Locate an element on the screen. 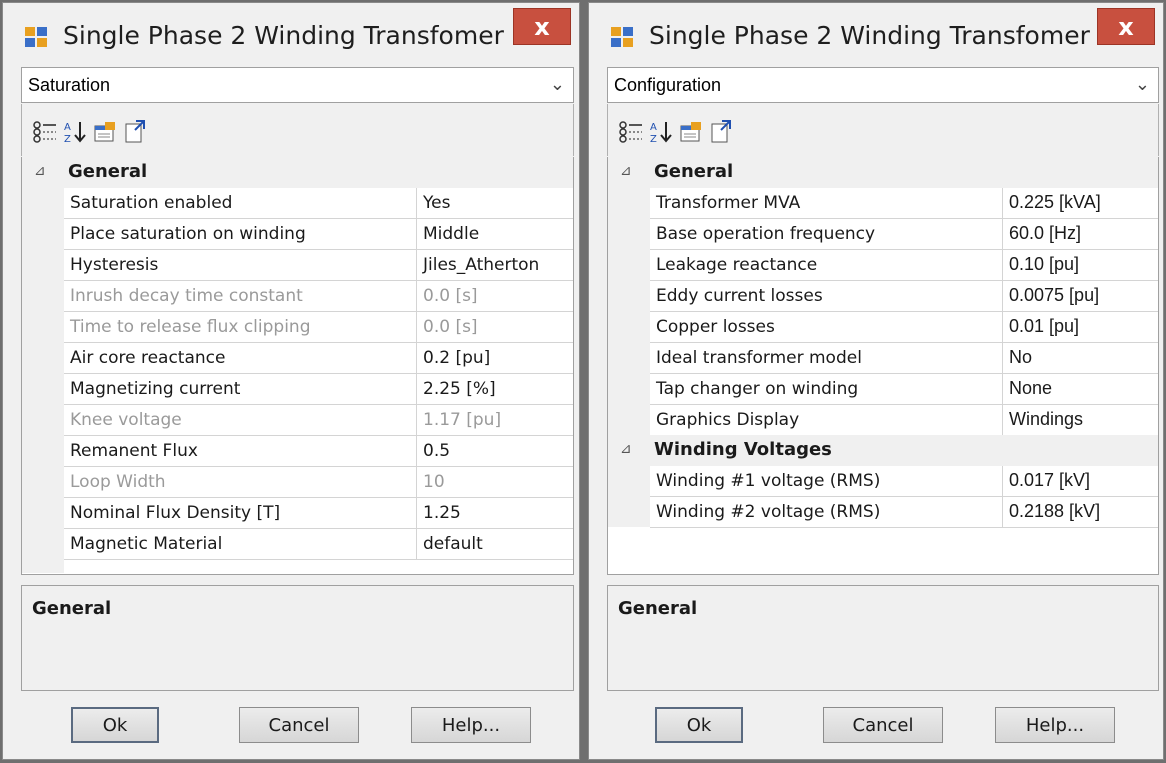 This screenshot has width=1166, height=763. property-row: Transformer MVA 0.225 [kVA] is located at coordinates (883, 203).